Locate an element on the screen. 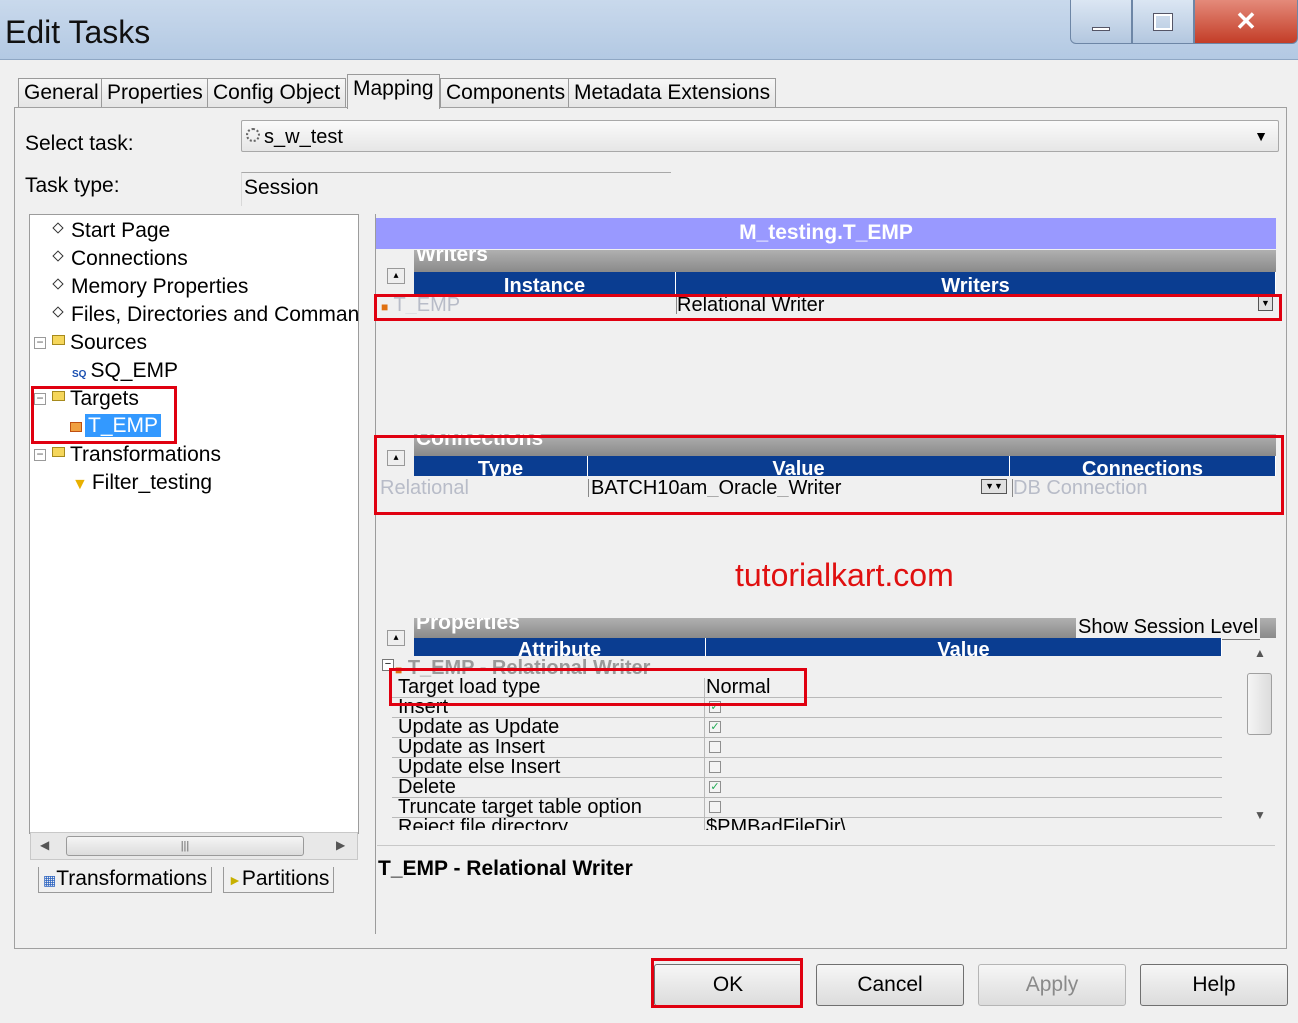 The height and width of the screenshot is (1023, 1298). writer-instance: T_EMP is located at coordinates (427, 305).